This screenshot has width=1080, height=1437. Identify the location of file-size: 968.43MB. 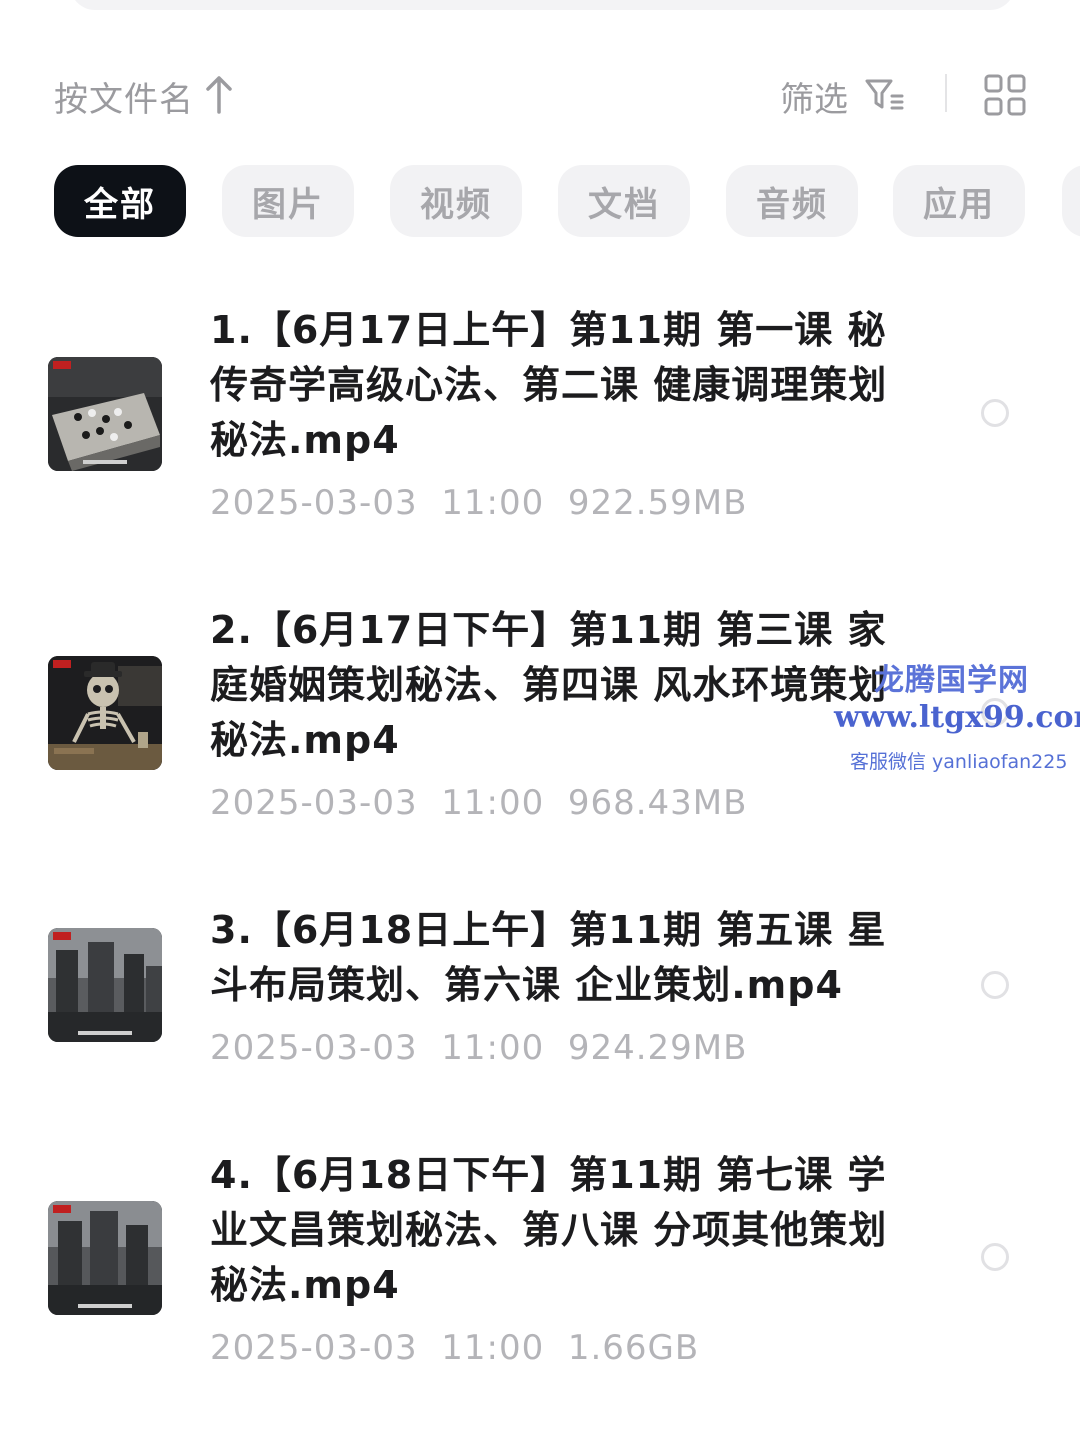
(657, 803).